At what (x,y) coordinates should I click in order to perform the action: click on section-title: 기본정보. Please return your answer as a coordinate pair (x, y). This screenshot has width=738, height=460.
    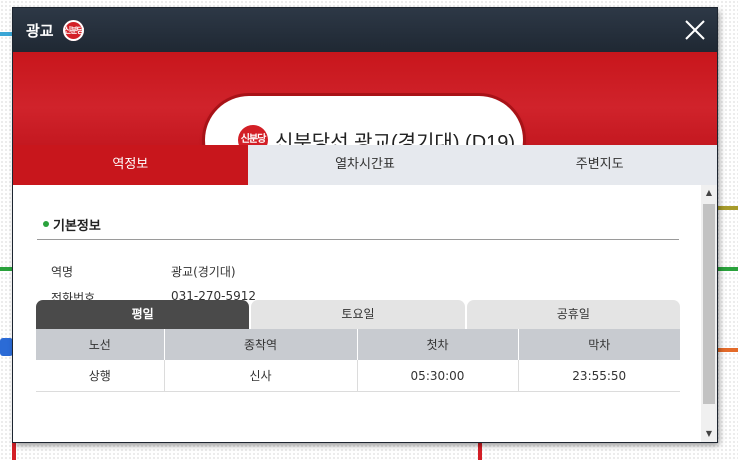
    Looking at the image, I should click on (71, 224).